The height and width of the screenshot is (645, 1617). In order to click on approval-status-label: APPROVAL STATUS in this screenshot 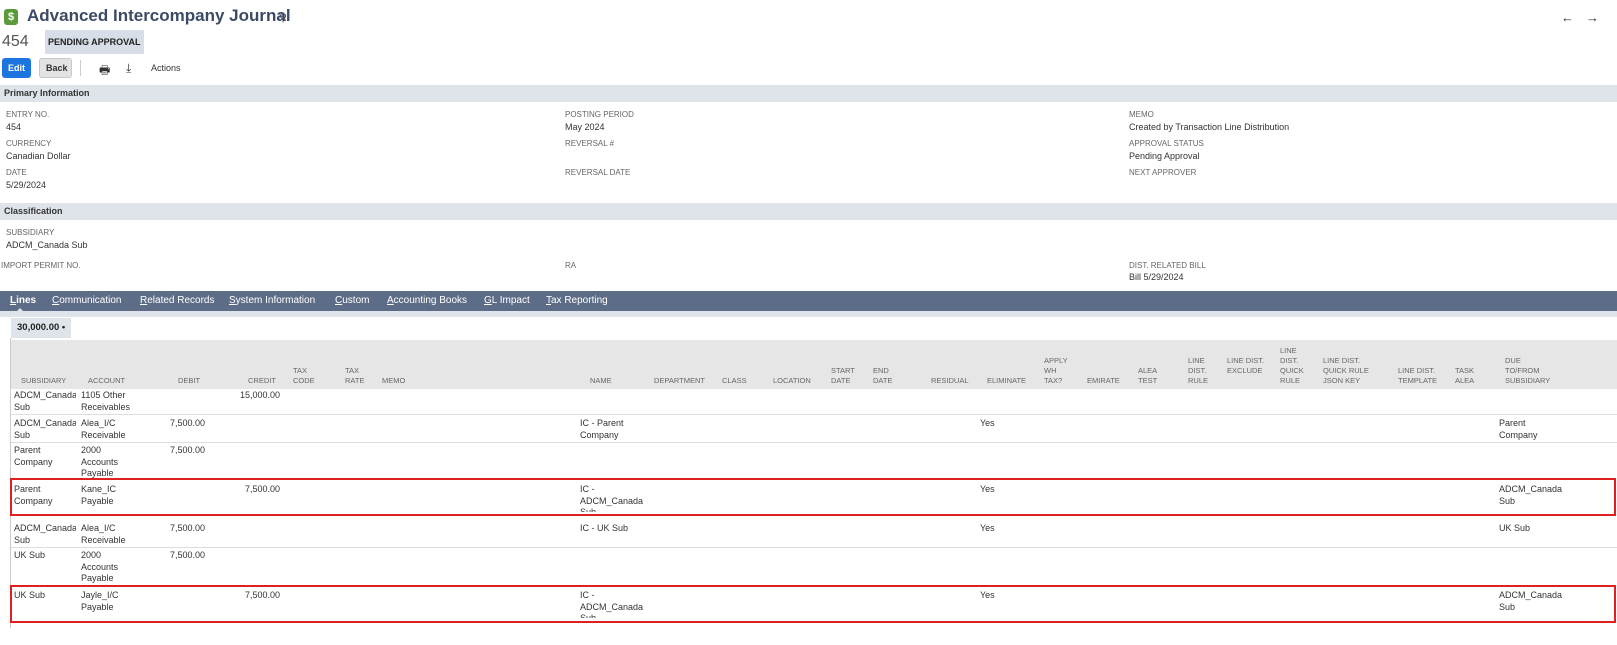, I will do `click(1166, 143)`.